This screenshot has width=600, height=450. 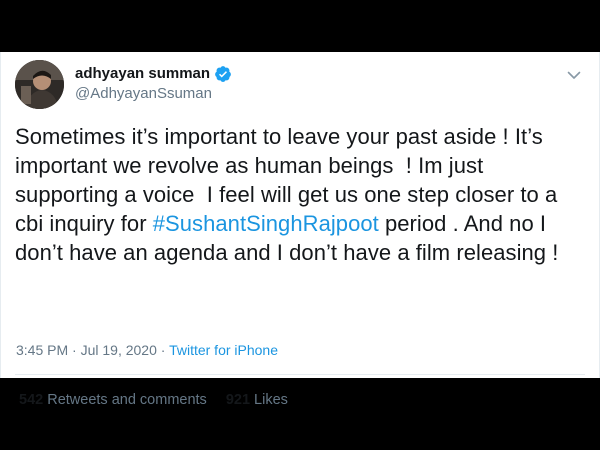 What do you see at coordinates (92, 350) in the screenshot?
I see `timestamp: 3:45 PM · Jul 19, 2020 ·` at bounding box center [92, 350].